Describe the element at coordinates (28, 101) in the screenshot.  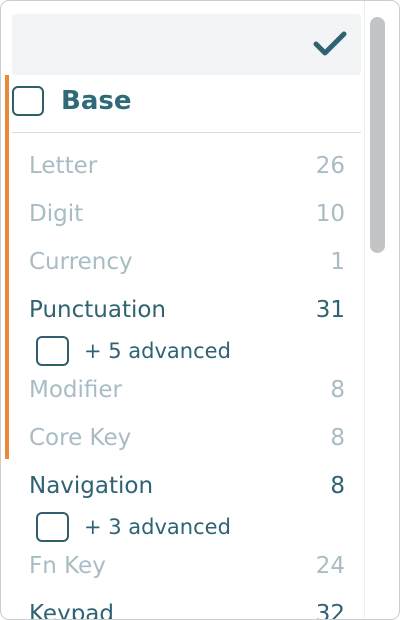
I see `group-checkbox` at that location.